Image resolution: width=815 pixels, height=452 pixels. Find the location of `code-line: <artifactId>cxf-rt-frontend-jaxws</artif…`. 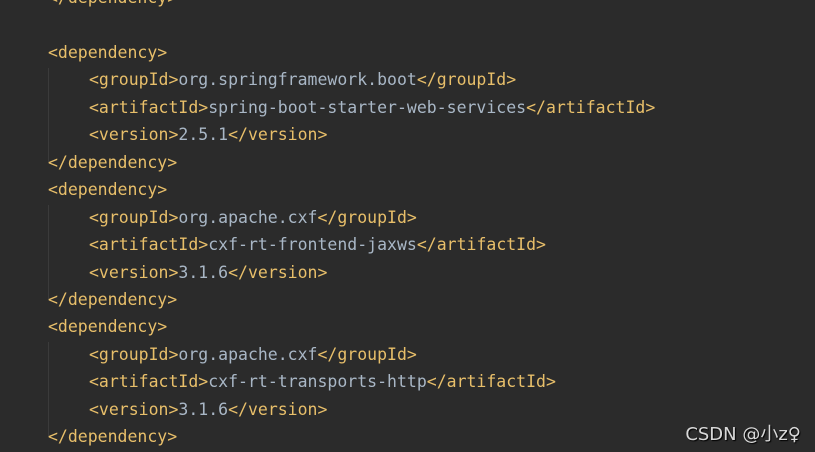

code-line: <artifactId>cxf-rt-frontend-jaxws</artif… is located at coordinates (317, 245).